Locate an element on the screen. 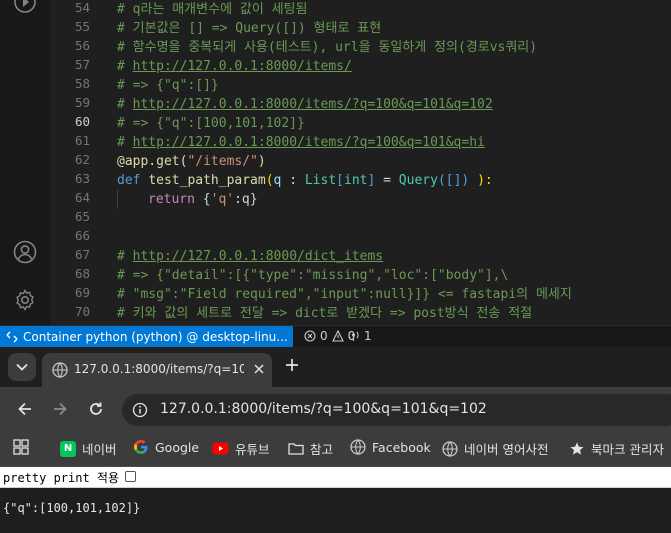 The image size is (671, 533). paren-open: ( is located at coordinates (269, 180).